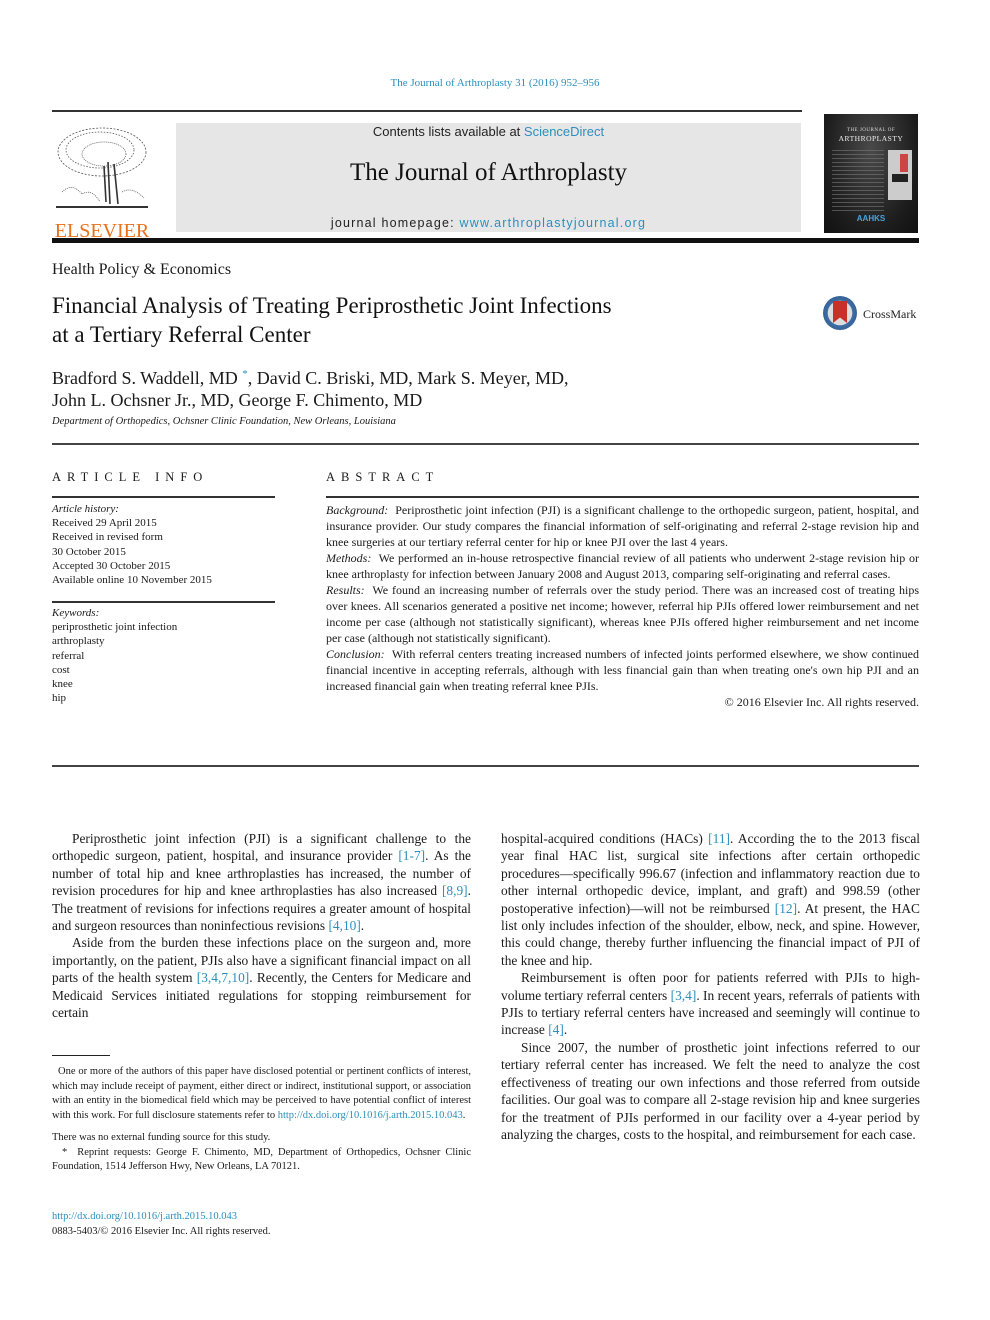  I want to click on keywords-label: Keywords:, so click(76, 613).